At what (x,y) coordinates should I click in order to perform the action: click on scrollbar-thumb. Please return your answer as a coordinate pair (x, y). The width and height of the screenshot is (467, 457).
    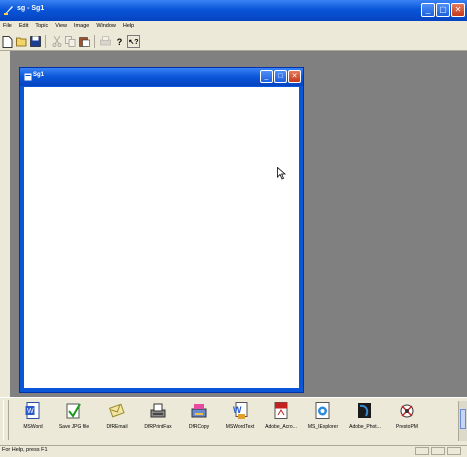
    Looking at the image, I should click on (463, 419).